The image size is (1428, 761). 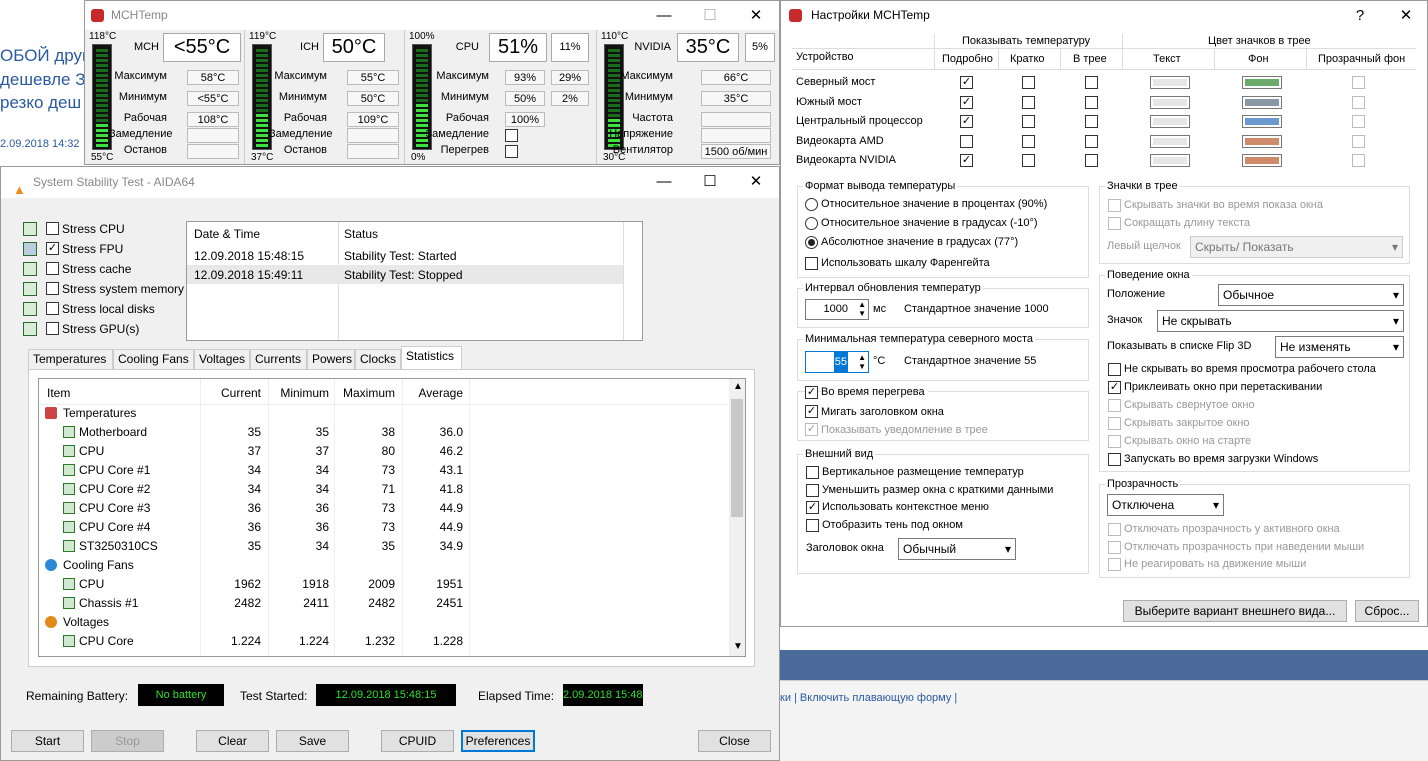 I want to click on close-button: Close, so click(x=734, y=741).